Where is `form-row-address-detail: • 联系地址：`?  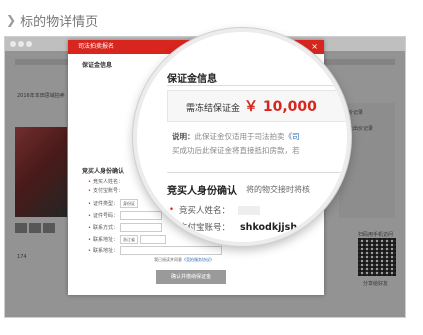
form-row-address-detail: • 联系地址： is located at coordinates (155, 250).